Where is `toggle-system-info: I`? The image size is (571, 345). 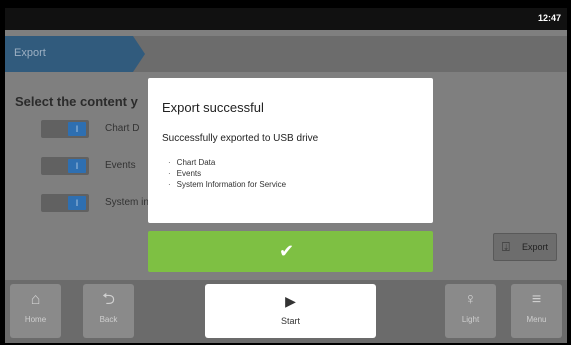
toggle-system-info: I is located at coordinates (65, 203).